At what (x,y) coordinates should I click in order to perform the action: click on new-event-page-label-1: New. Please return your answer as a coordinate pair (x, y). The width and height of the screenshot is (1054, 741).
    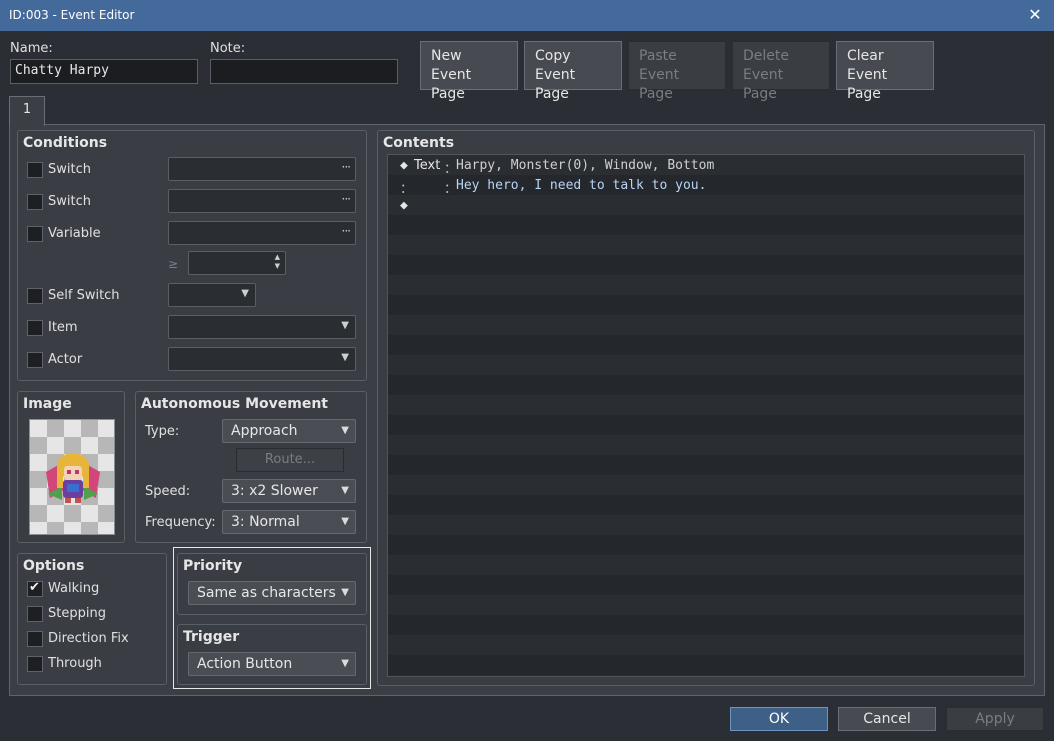
    Looking at the image, I should click on (446, 56).